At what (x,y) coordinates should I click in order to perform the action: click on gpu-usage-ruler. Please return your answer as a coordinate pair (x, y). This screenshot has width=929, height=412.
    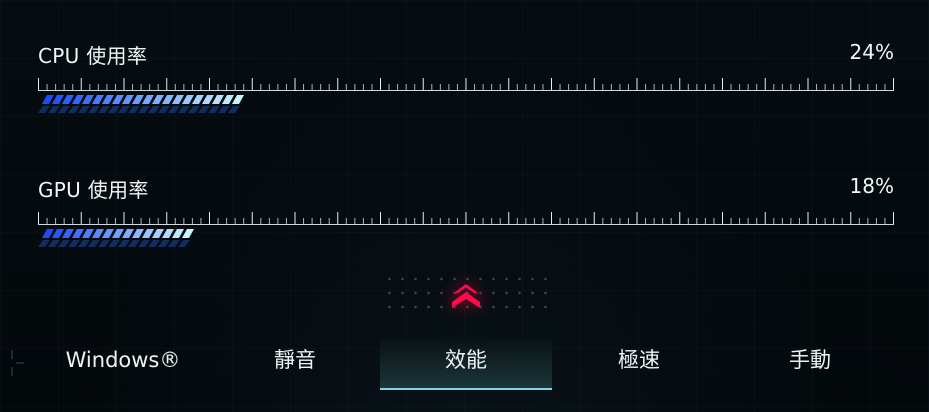
    Looking at the image, I should click on (466, 219).